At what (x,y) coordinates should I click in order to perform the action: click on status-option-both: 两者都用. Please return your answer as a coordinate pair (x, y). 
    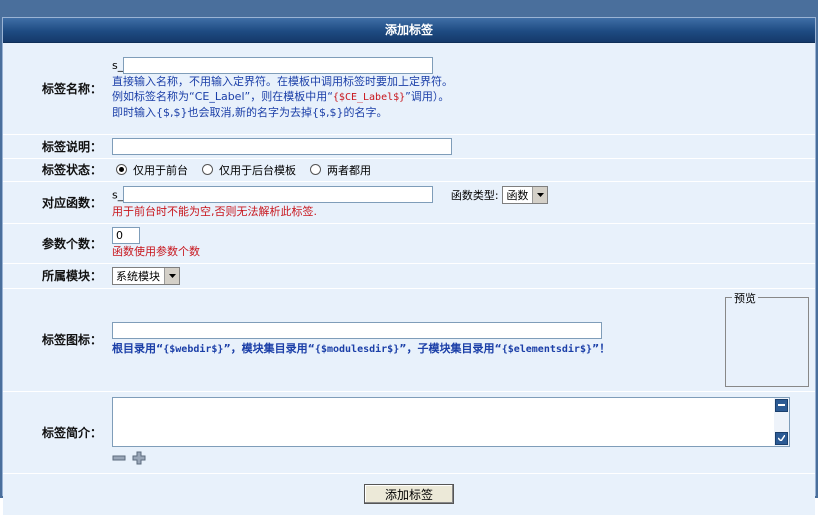
    Looking at the image, I should click on (349, 170).